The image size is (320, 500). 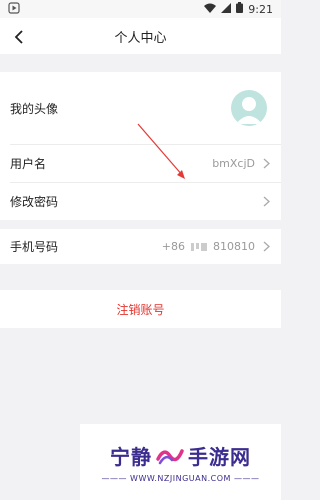 What do you see at coordinates (170, 456) in the screenshot?
I see `watermark-logo-icon` at bounding box center [170, 456].